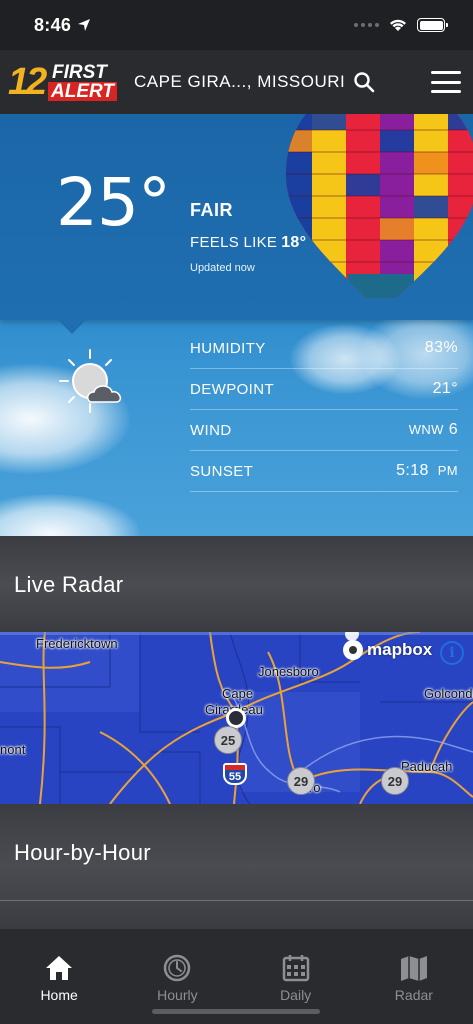 Image resolution: width=473 pixels, height=1024 pixels. What do you see at coordinates (301, 781) in the screenshot?
I see `route-badge-29: 29` at bounding box center [301, 781].